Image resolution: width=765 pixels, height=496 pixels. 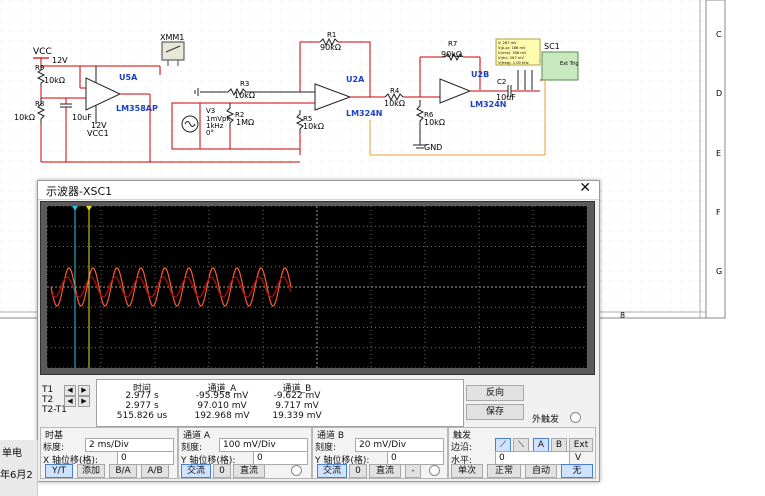 I want to click on normal-trigger-button: 正常, so click(x=504, y=471).